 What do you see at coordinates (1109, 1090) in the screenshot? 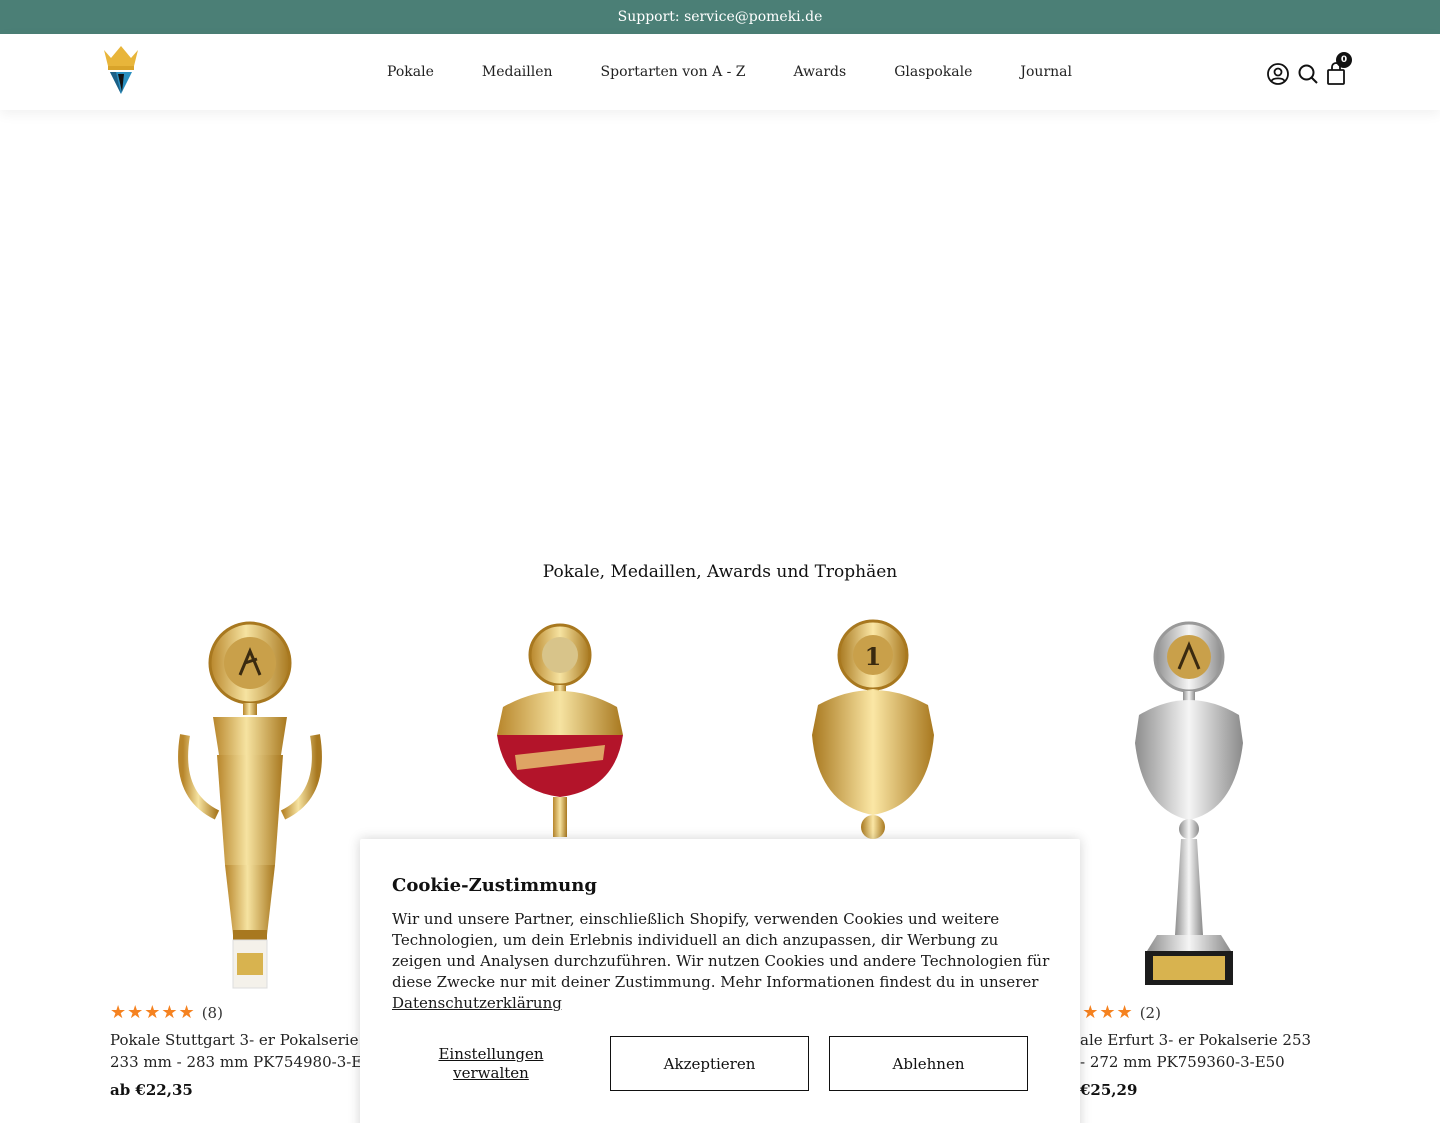
I see `product-price: €25,29` at bounding box center [1109, 1090].